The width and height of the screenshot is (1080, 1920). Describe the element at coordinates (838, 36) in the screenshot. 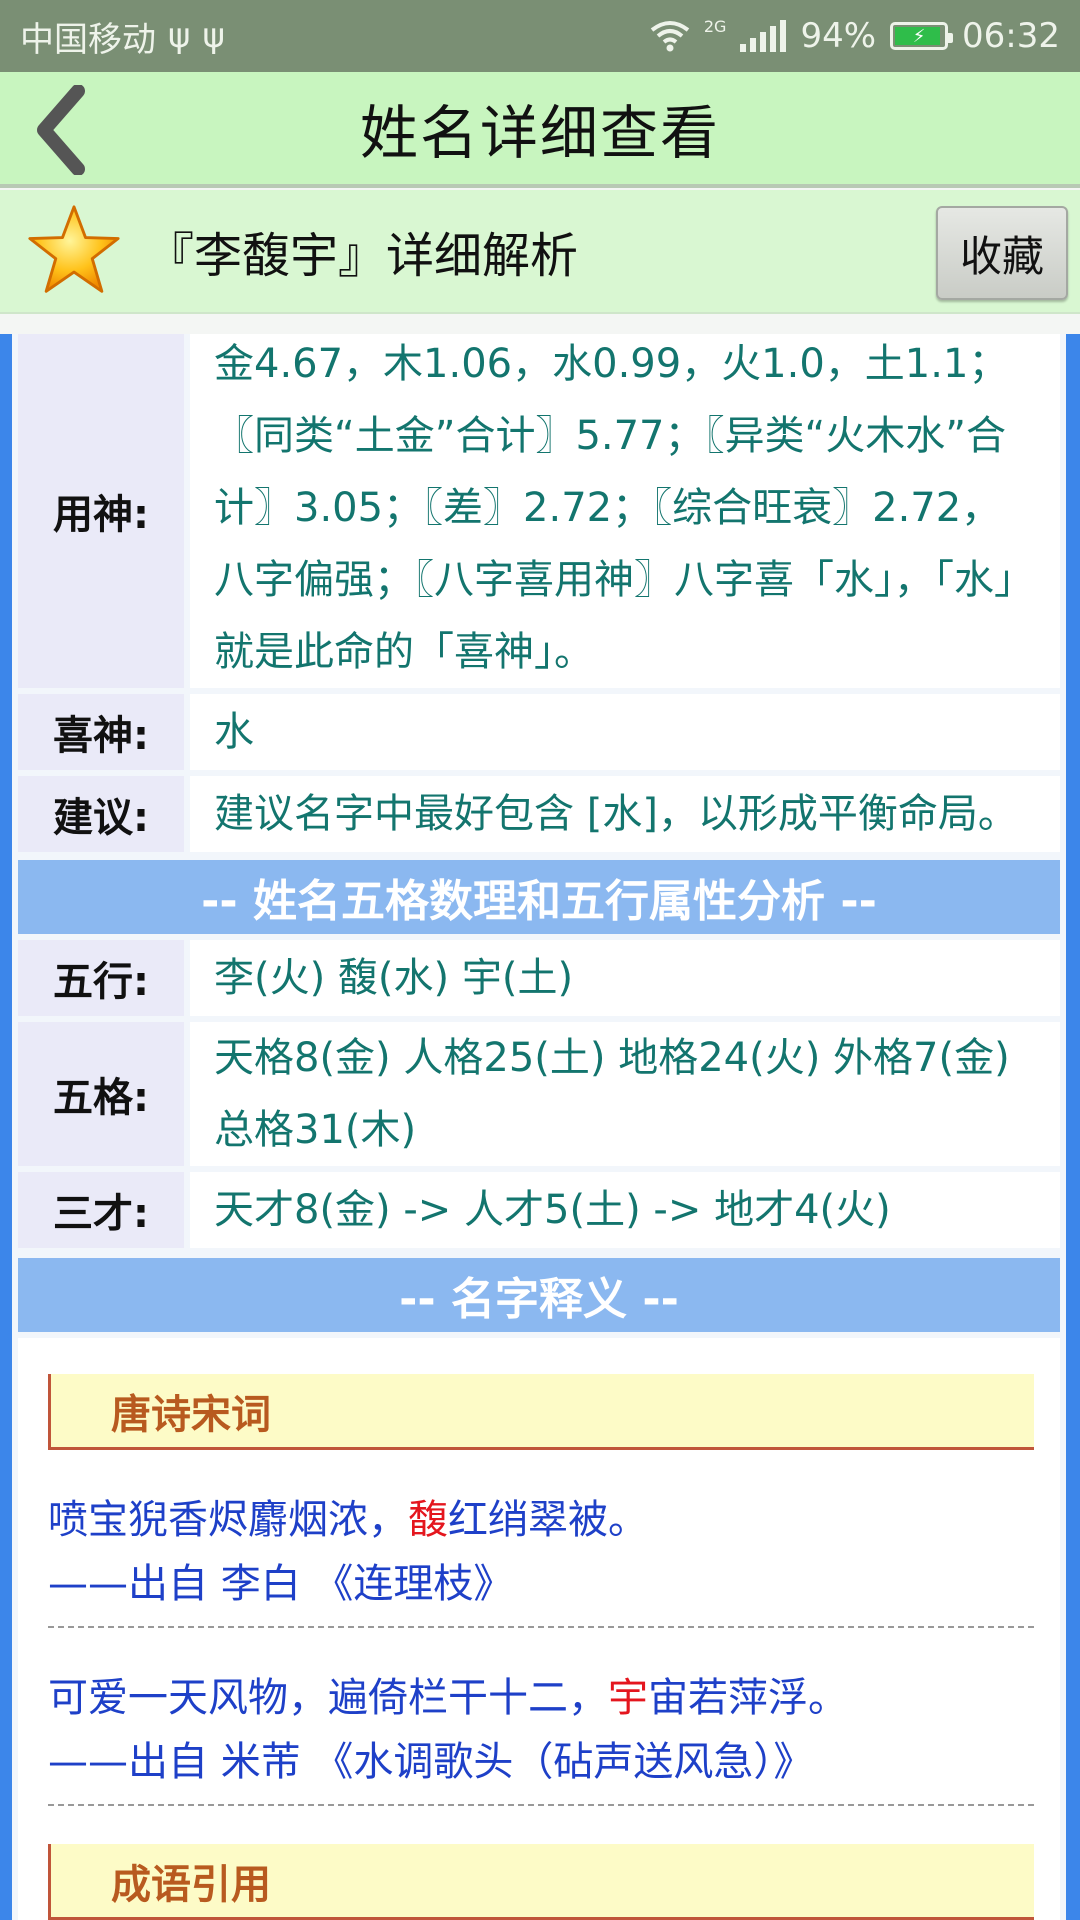

I see `battery-percent: 94%` at that location.